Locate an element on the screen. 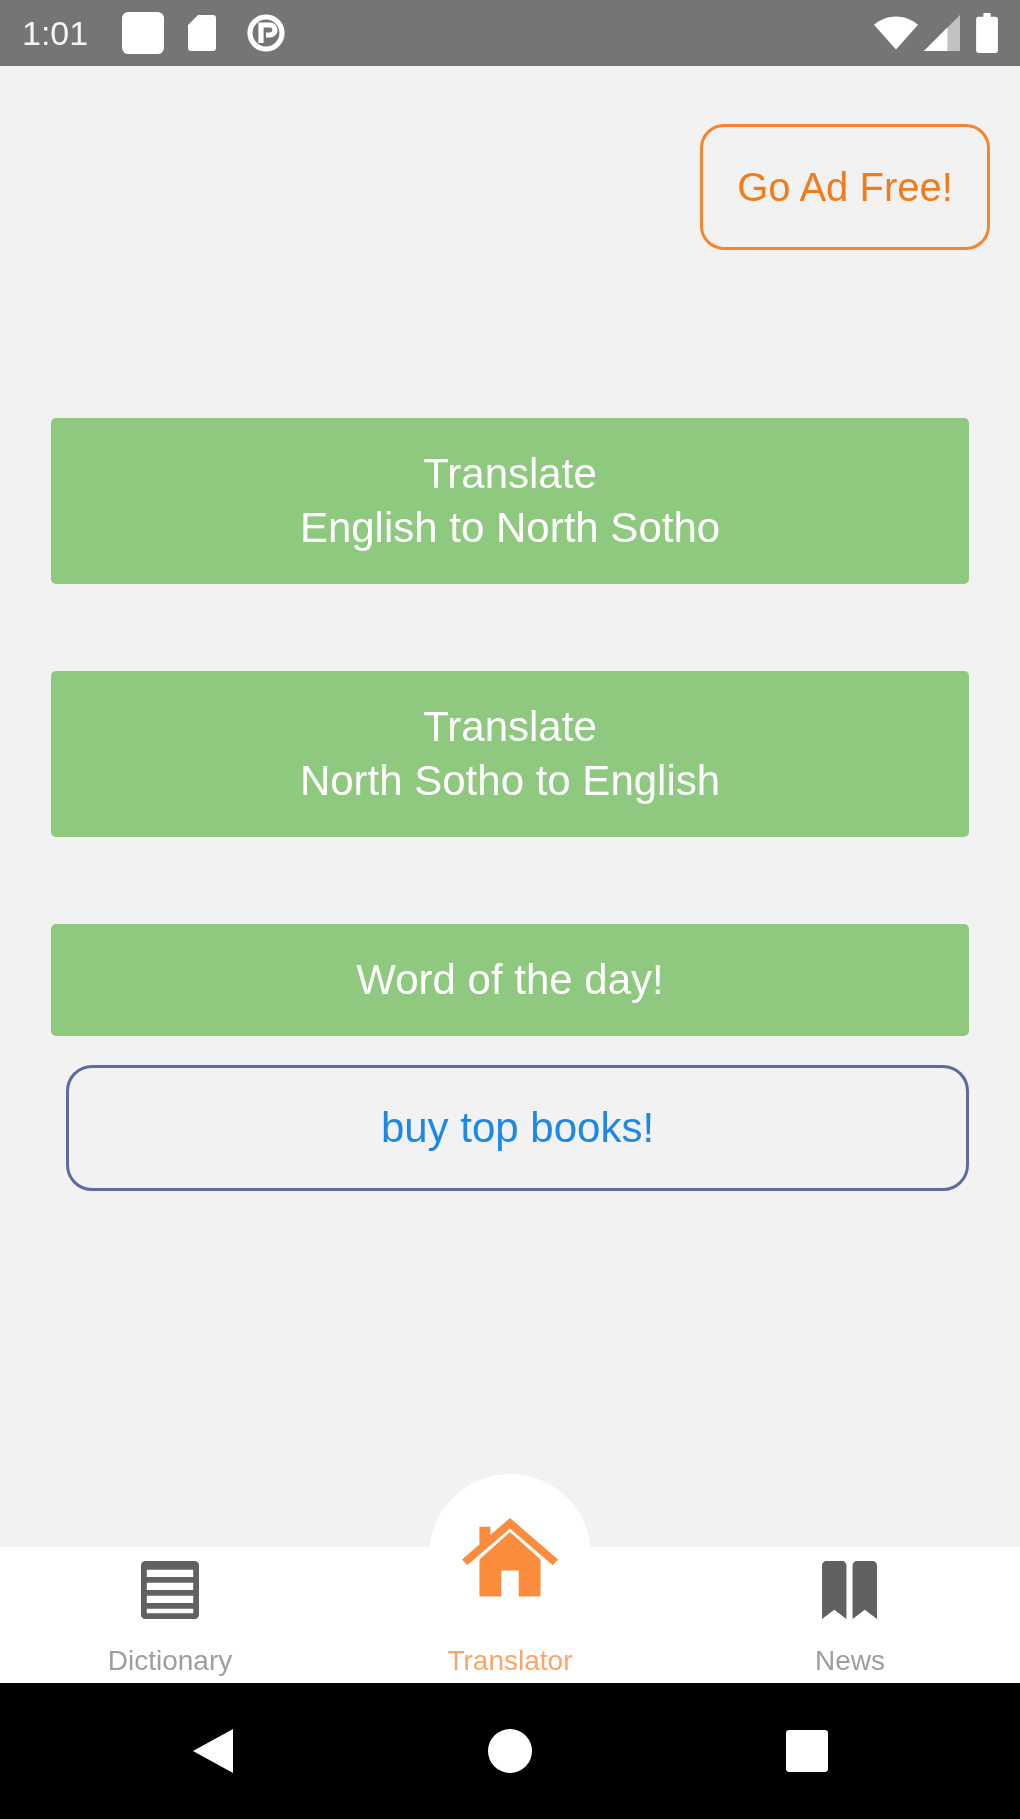  action-button: Translate English to North Sotho is located at coordinates (510, 501).